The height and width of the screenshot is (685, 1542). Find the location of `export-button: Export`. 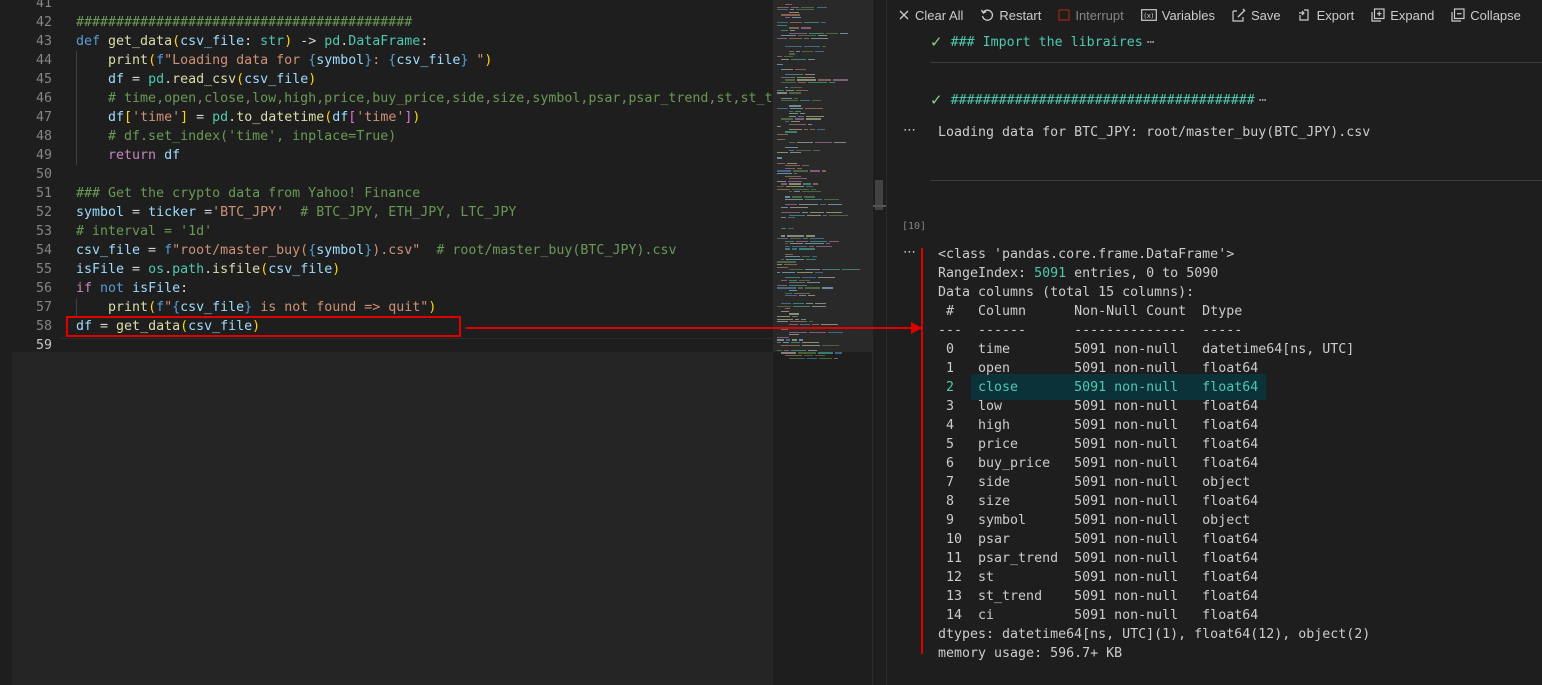

export-button: Export is located at coordinates (1326, 15).